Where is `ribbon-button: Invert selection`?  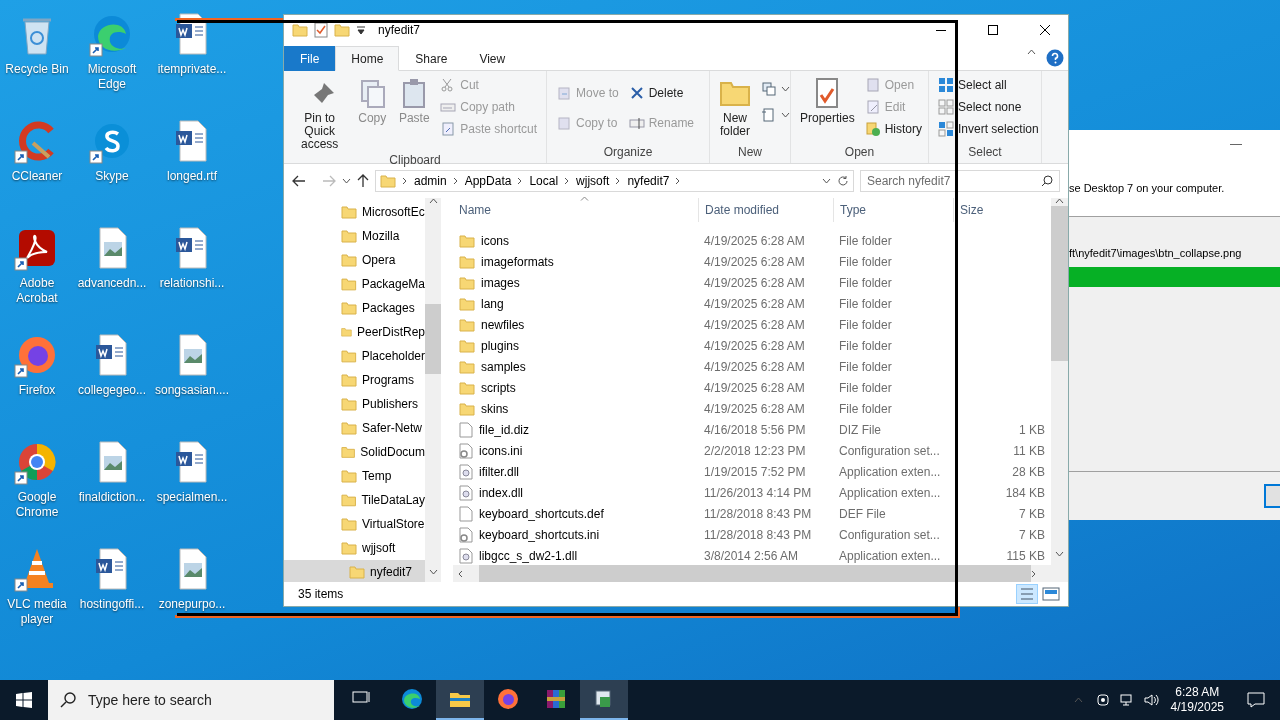 ribbon-button: Invert selection is located at coordinates (988, 129).